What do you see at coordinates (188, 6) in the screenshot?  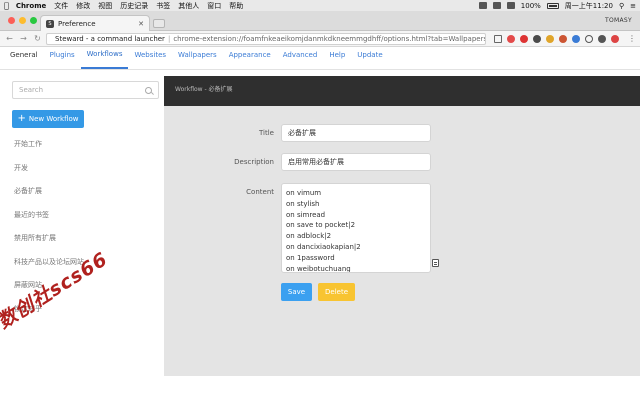 I see `menu-item-people: 其他人` at bounding box center [188, 6].